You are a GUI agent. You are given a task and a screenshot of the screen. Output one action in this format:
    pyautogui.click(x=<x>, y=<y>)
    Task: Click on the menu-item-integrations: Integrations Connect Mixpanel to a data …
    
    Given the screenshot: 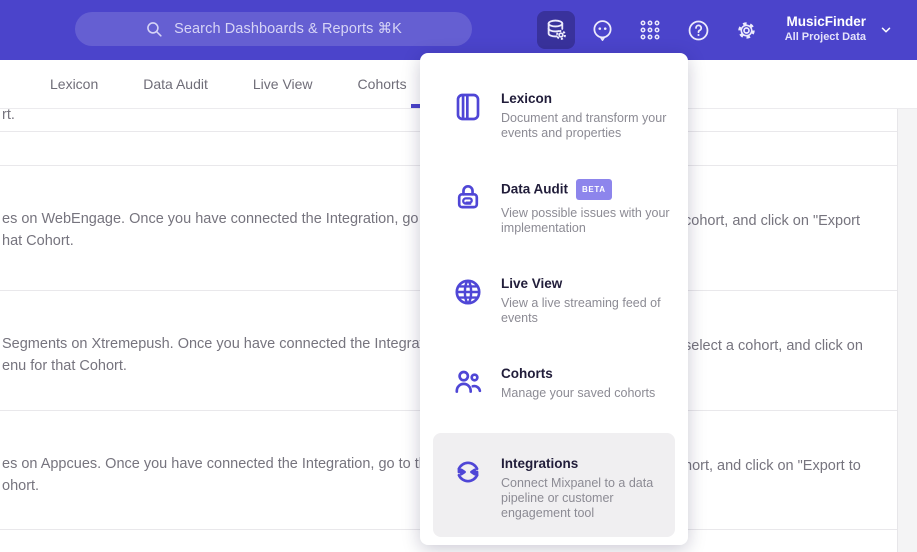 What is the action you would take?
    pyautogui.click(x=554, y=496)
    